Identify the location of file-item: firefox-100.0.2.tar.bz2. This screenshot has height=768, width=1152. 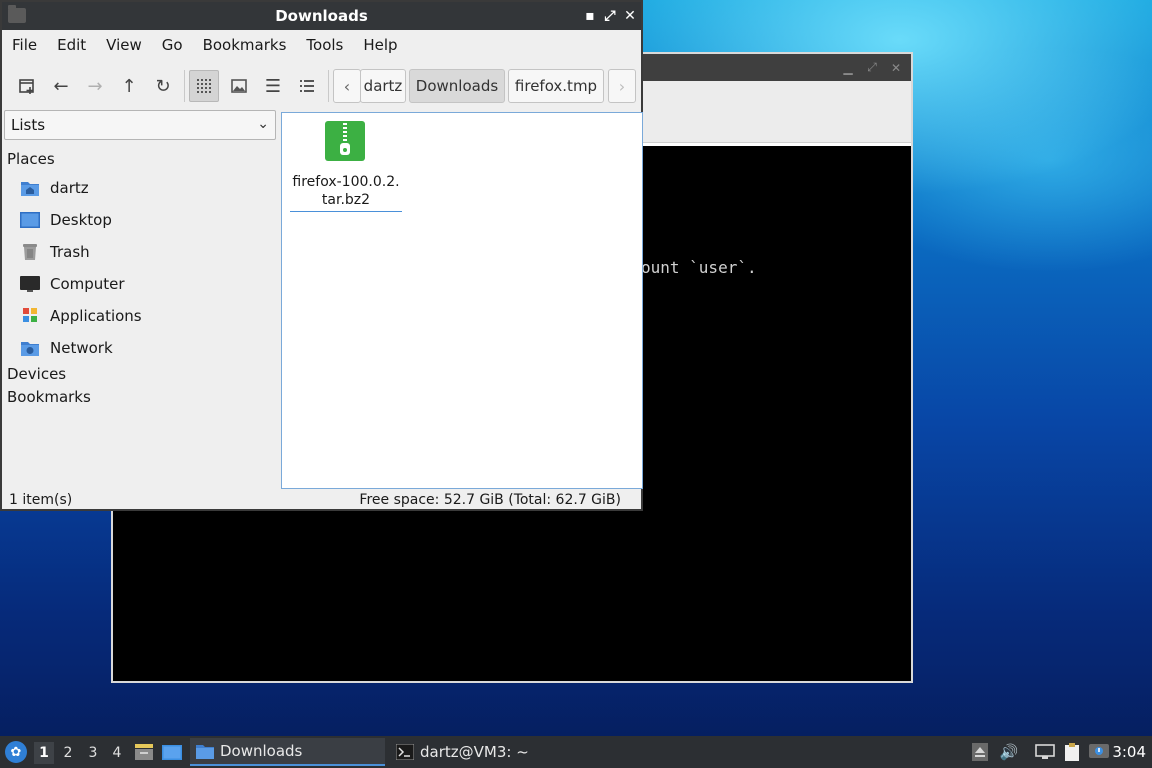
(346, 165).